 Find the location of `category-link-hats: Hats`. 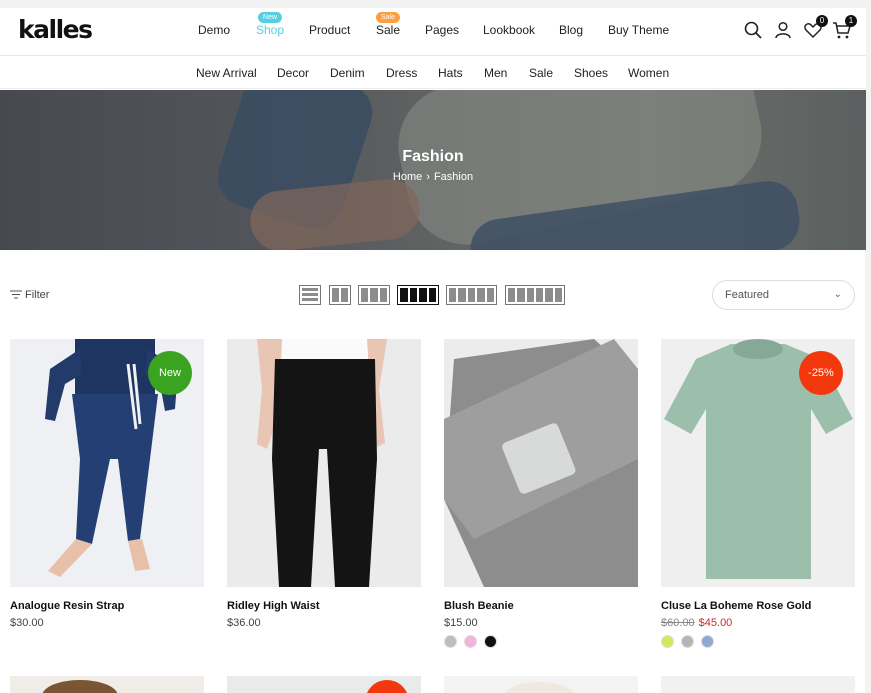

category-link-hats: Hats is located at coordinates (450, 73).